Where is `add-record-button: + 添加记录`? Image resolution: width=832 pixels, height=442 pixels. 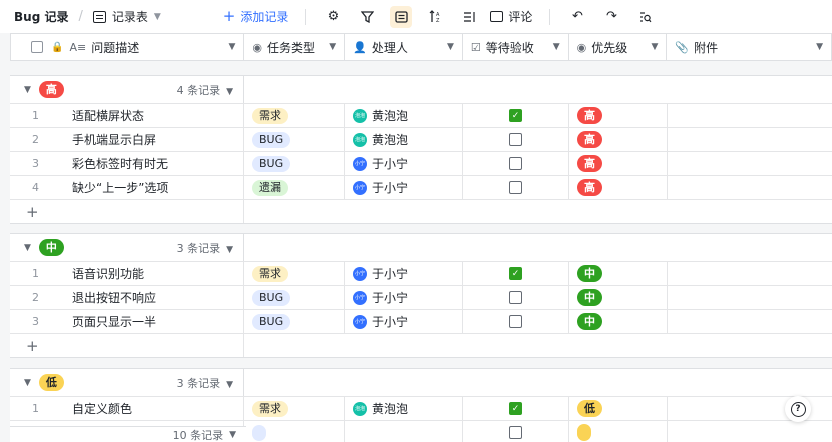 add-record-button: + 添加记录 is located at coordinates (256, 16).